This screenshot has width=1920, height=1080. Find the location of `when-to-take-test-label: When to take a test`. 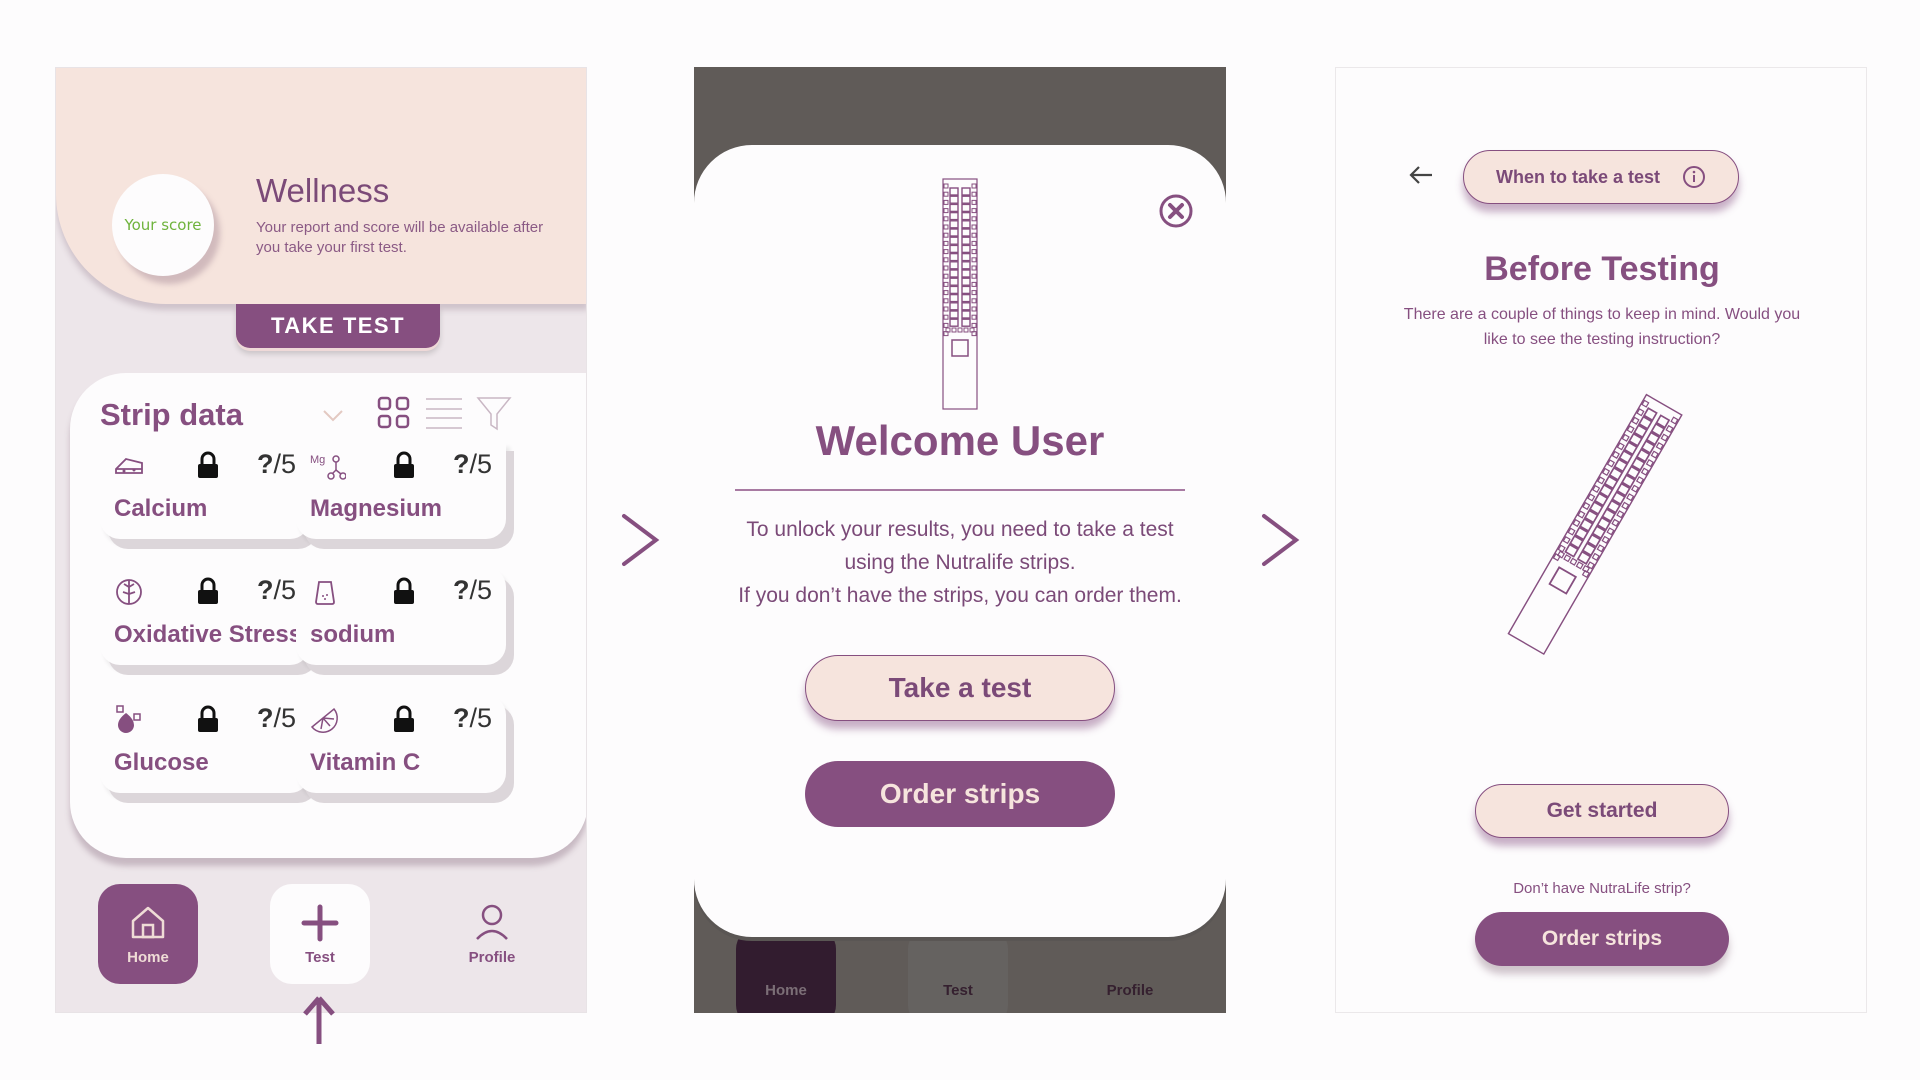

when-to-take-test-label: When to take a test is located at coordinates (1578, 176).